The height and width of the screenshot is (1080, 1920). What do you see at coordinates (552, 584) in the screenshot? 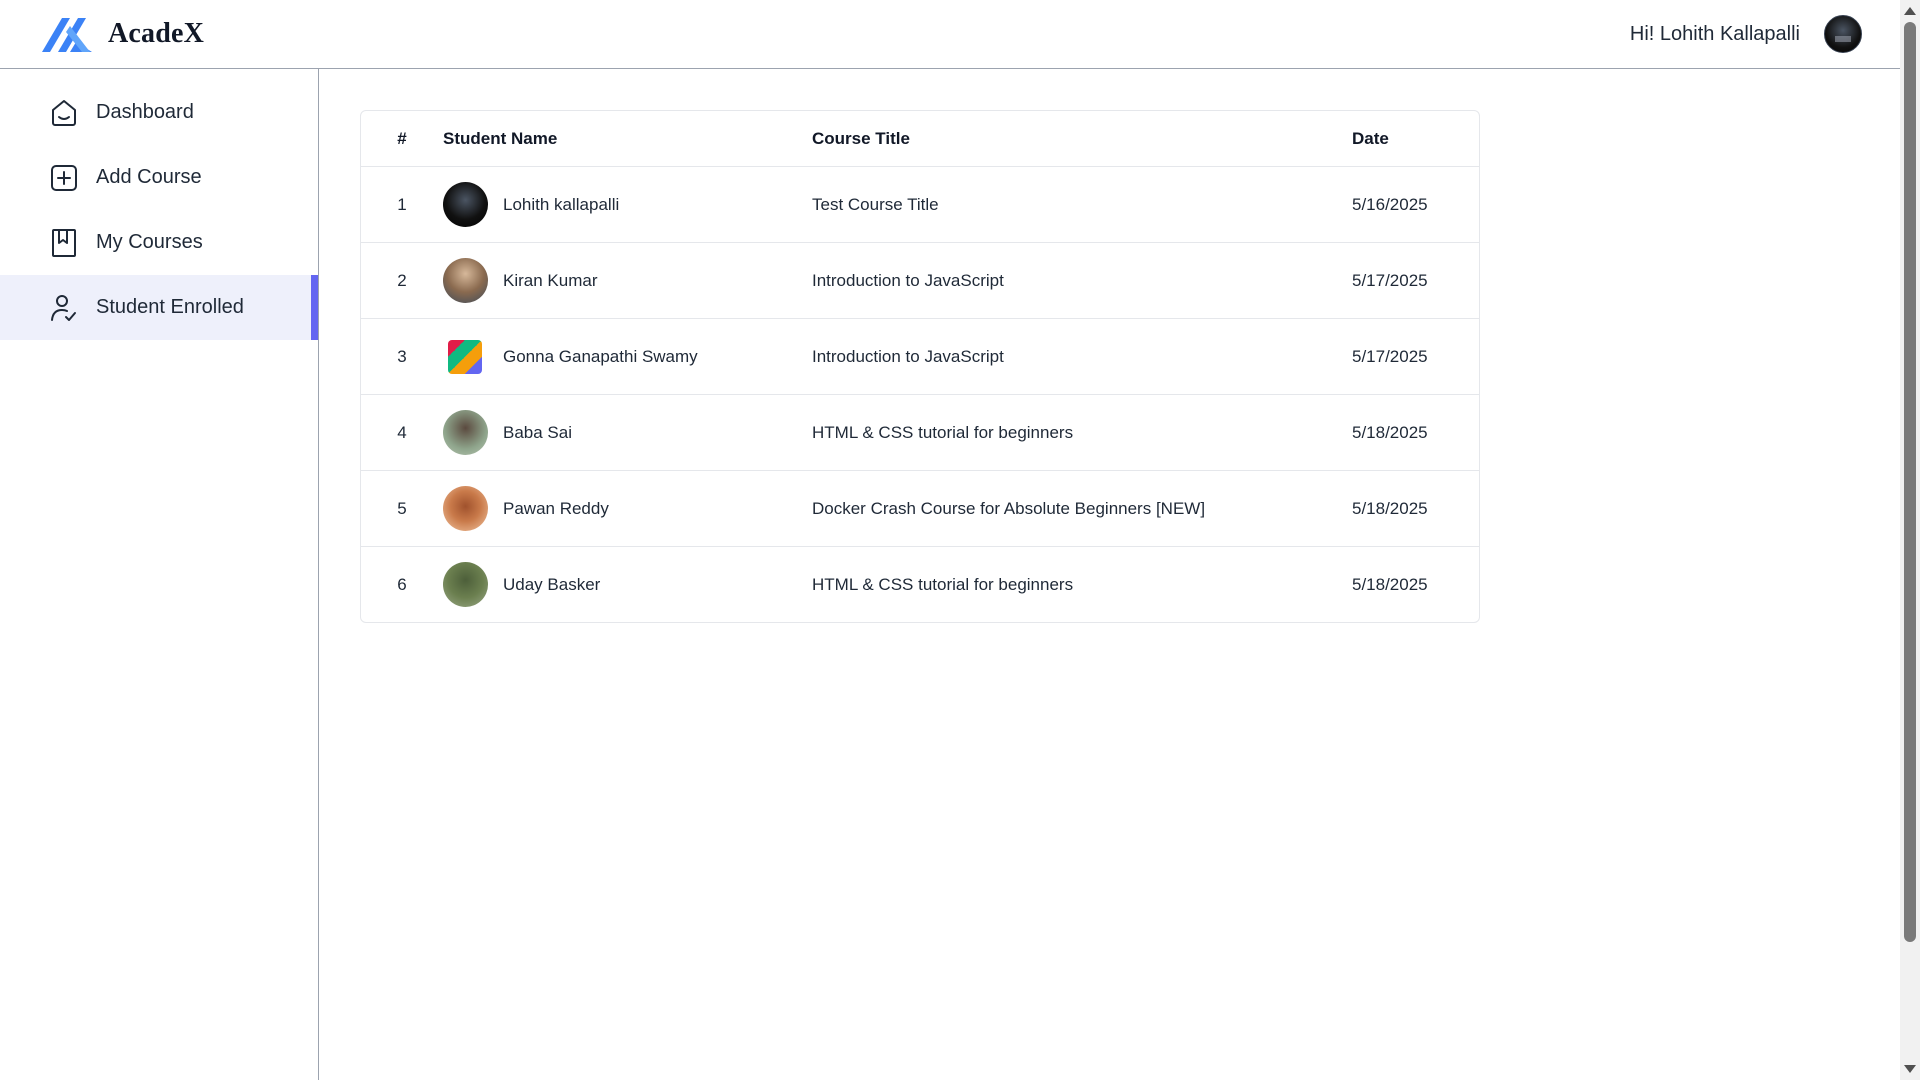
I see `student-name: Uday Basker` at bounding box center [552, 584].